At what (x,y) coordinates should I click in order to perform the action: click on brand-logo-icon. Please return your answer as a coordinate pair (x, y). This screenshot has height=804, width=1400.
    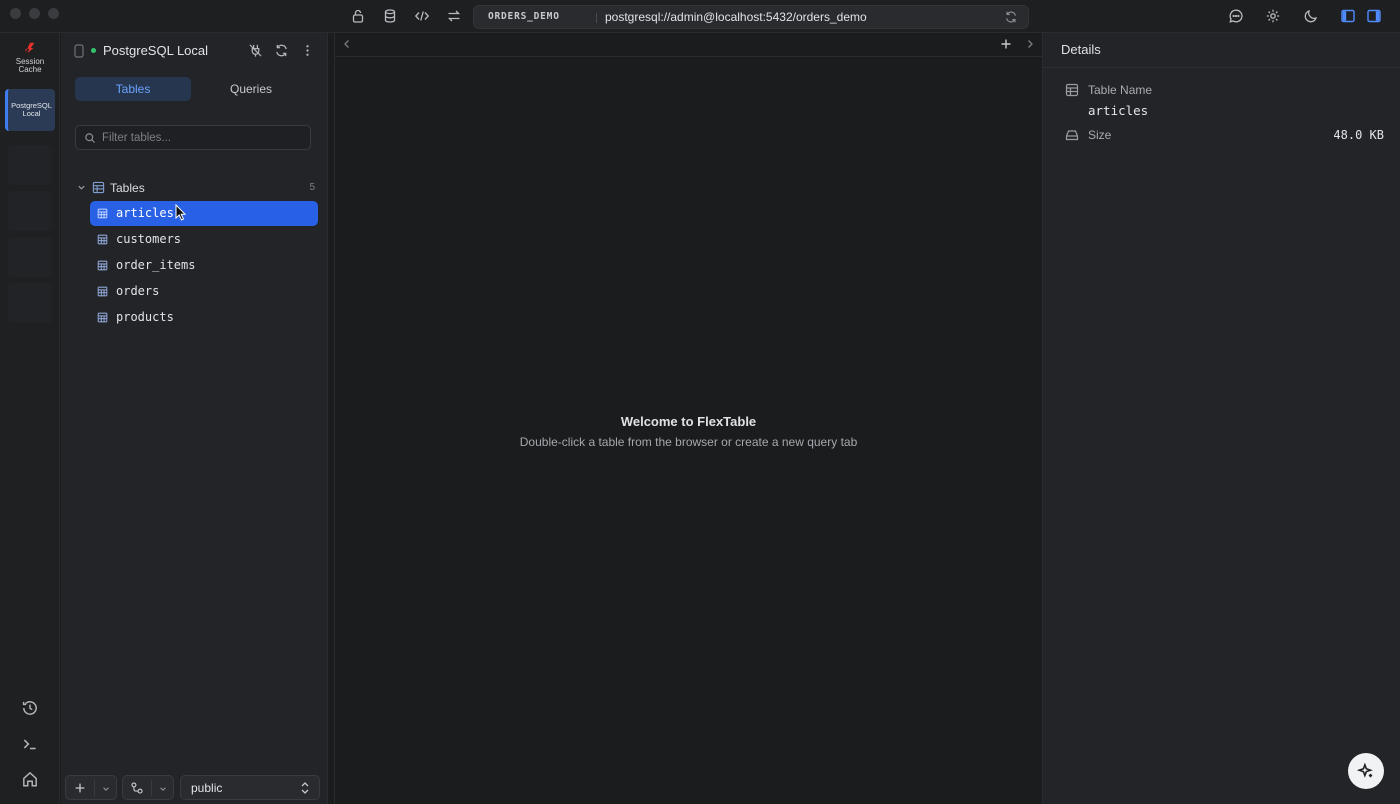
    Looking at the image, I should click on (30, 48).